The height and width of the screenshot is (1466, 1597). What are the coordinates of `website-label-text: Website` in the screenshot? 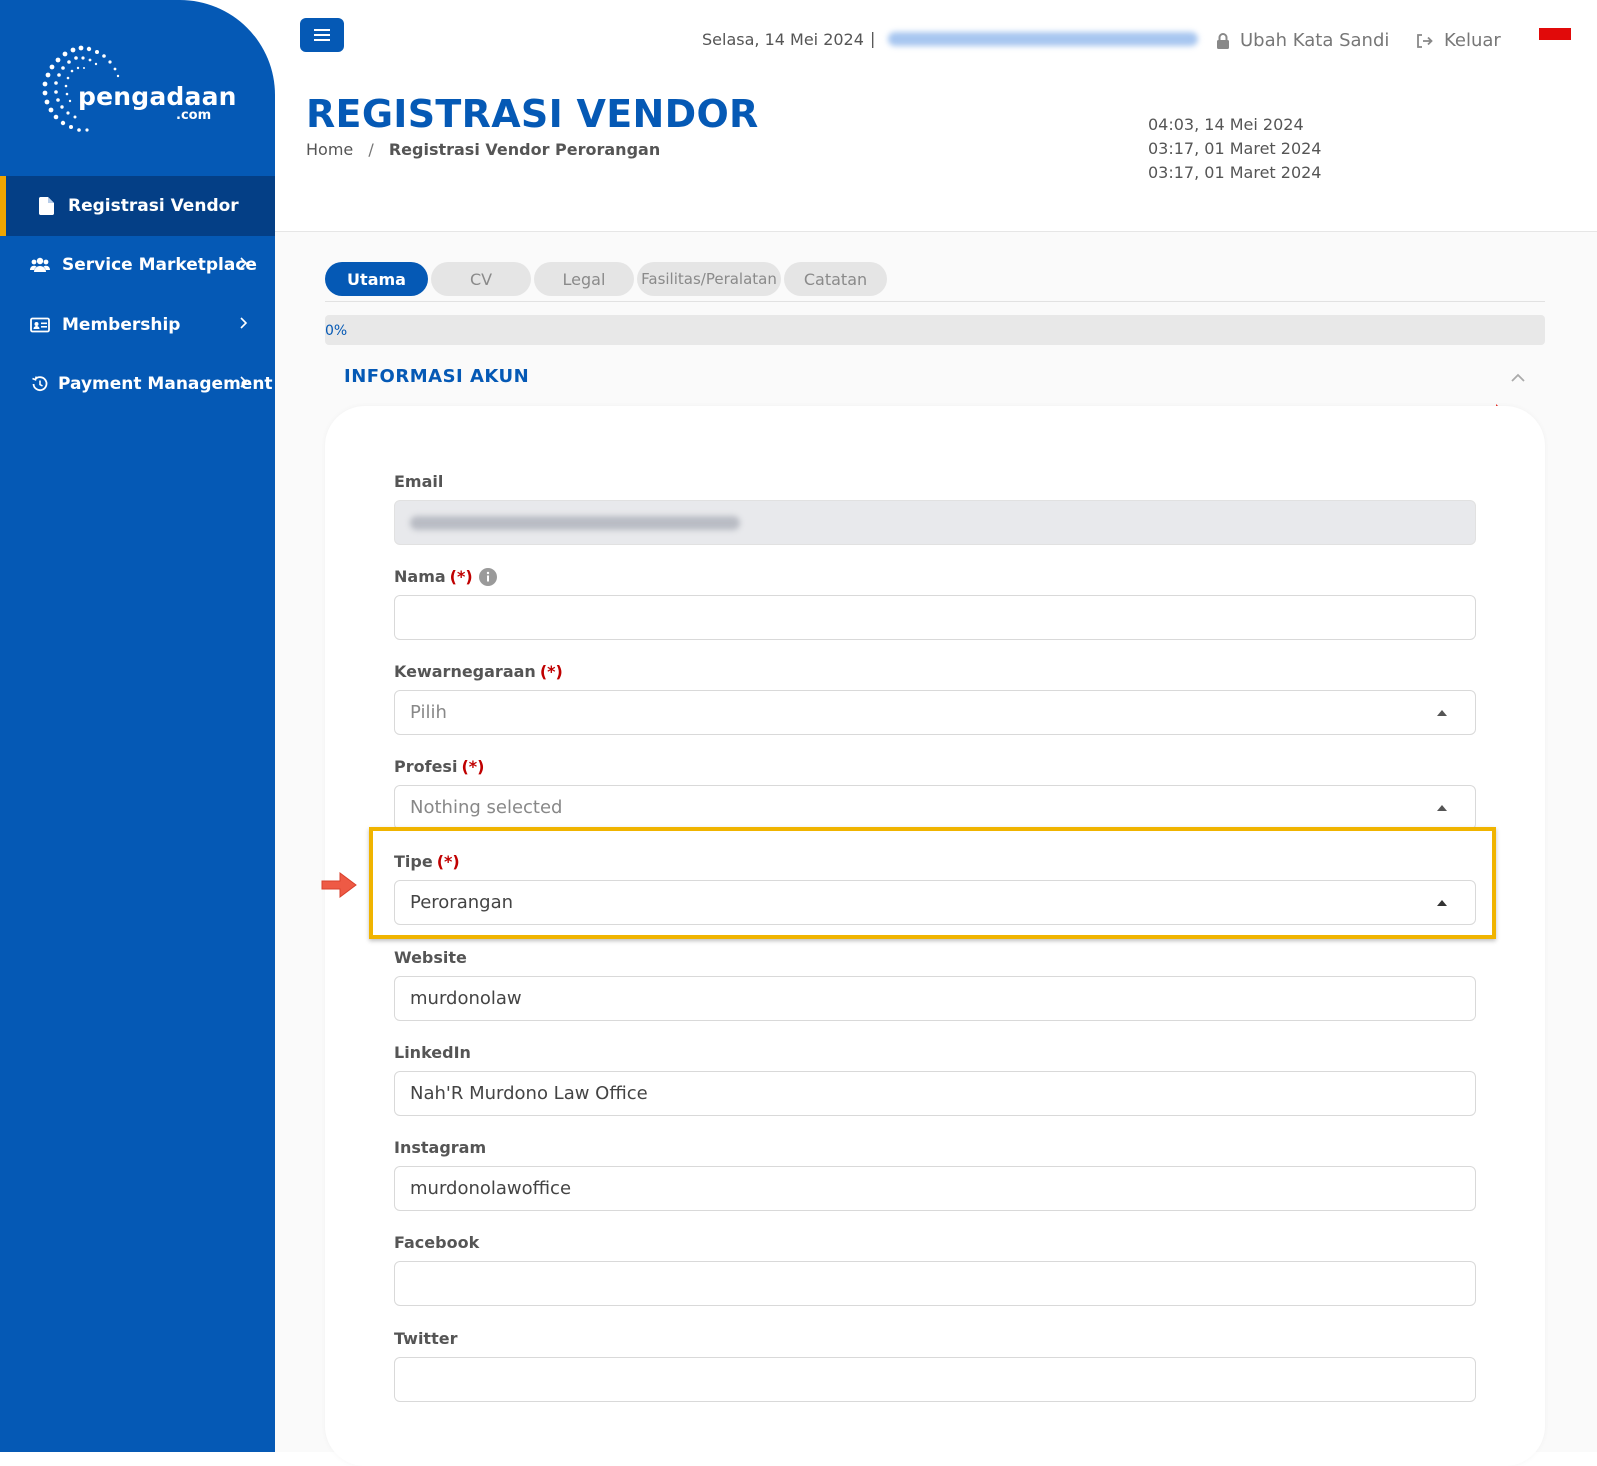 It's located at (430, 957).